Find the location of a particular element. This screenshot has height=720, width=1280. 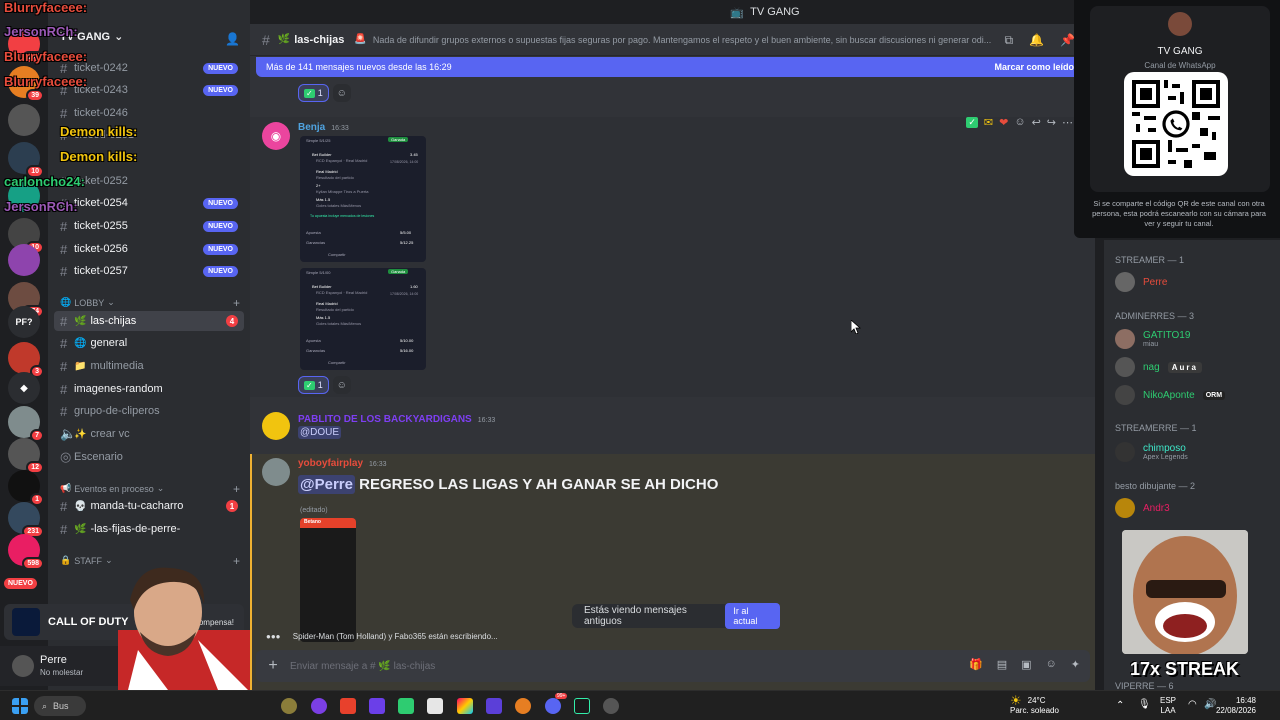

channel-ticket-0255: # ticket-0255 NUEVO is located at coordinates (149, 226).